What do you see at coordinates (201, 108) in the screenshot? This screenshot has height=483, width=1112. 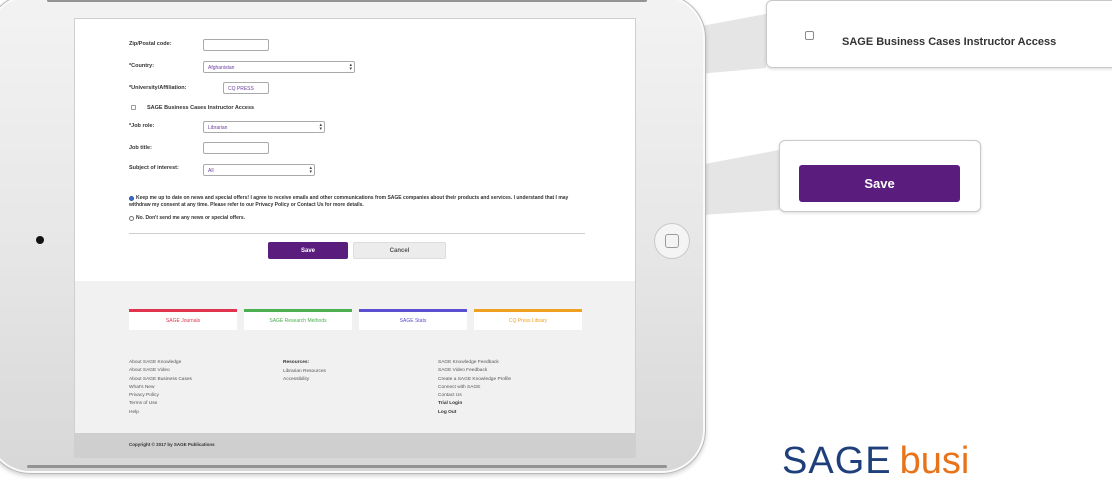 I see `instructor-access-label: SAGE Business Cases Instructor Access` at bounding box center [201, 108].